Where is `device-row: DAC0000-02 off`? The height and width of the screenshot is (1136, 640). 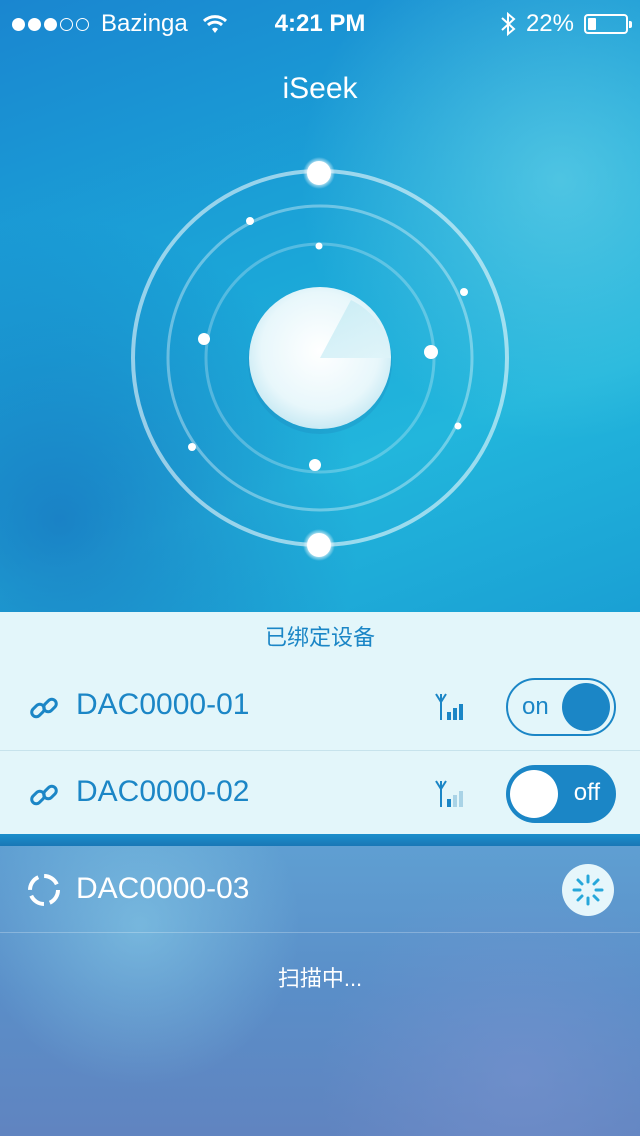
device-row: DAC0000-02 off is located at coordinates (320, 794).